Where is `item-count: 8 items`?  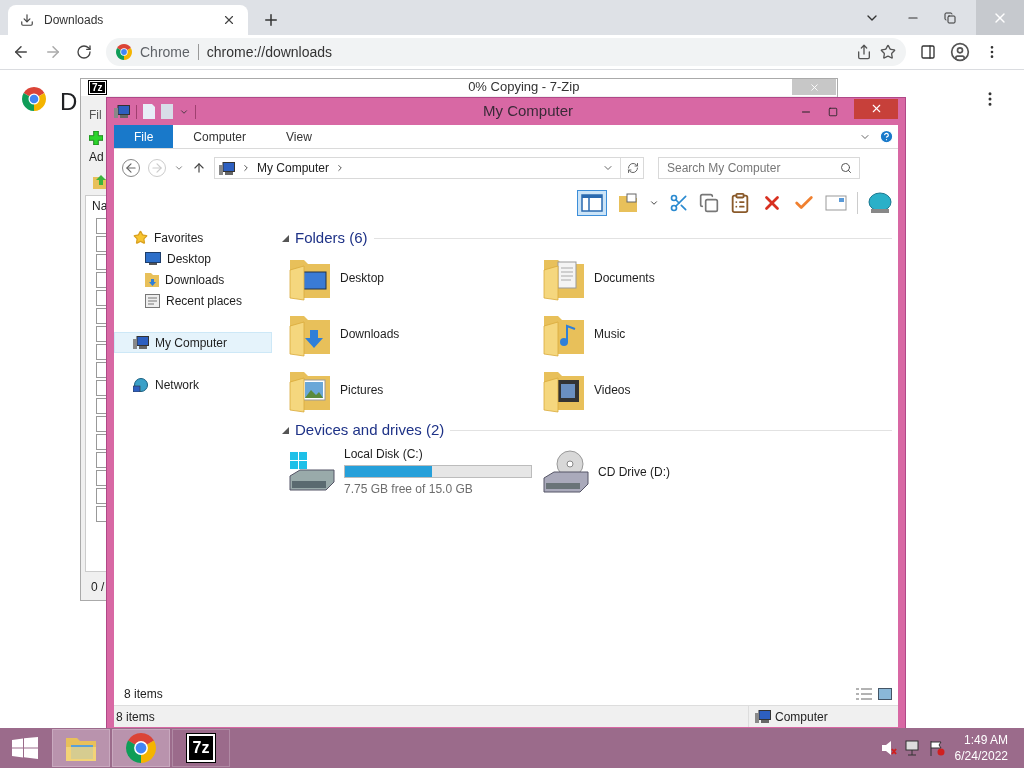 item-count: 8 items is located at coordinates (143, 694).